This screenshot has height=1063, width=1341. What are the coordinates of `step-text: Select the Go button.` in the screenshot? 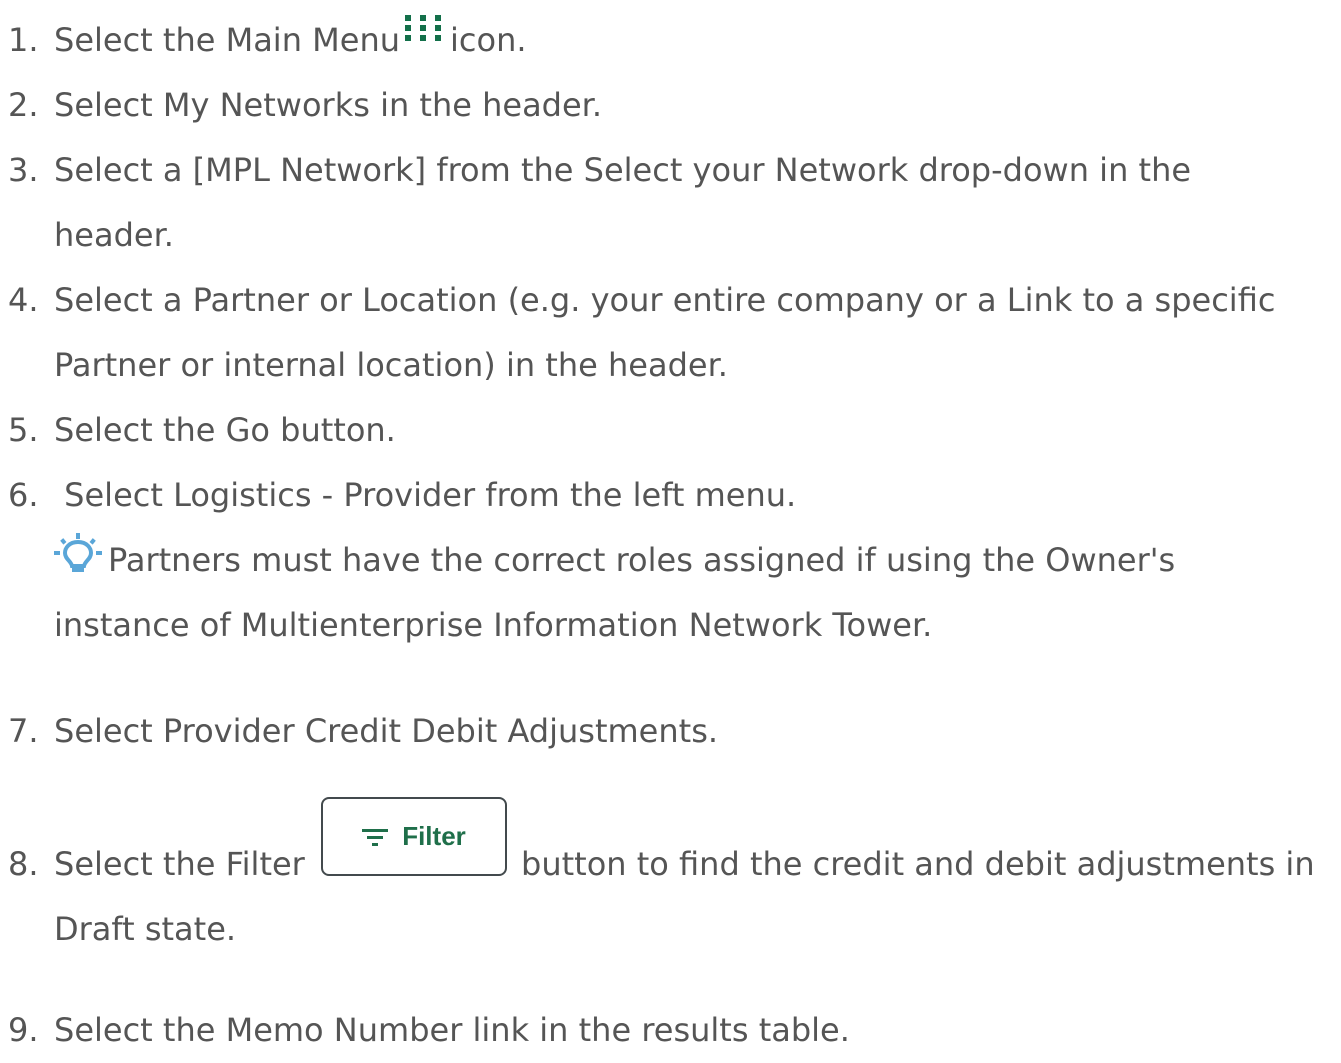 It's located at (225, 430).